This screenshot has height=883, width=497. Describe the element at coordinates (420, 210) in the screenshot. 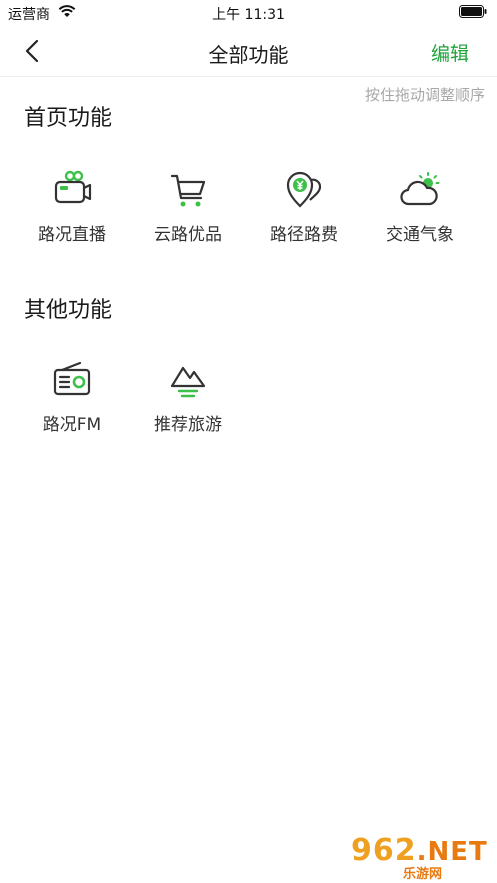

I see `function-item-traffic-weather: 交通气象` at that location.